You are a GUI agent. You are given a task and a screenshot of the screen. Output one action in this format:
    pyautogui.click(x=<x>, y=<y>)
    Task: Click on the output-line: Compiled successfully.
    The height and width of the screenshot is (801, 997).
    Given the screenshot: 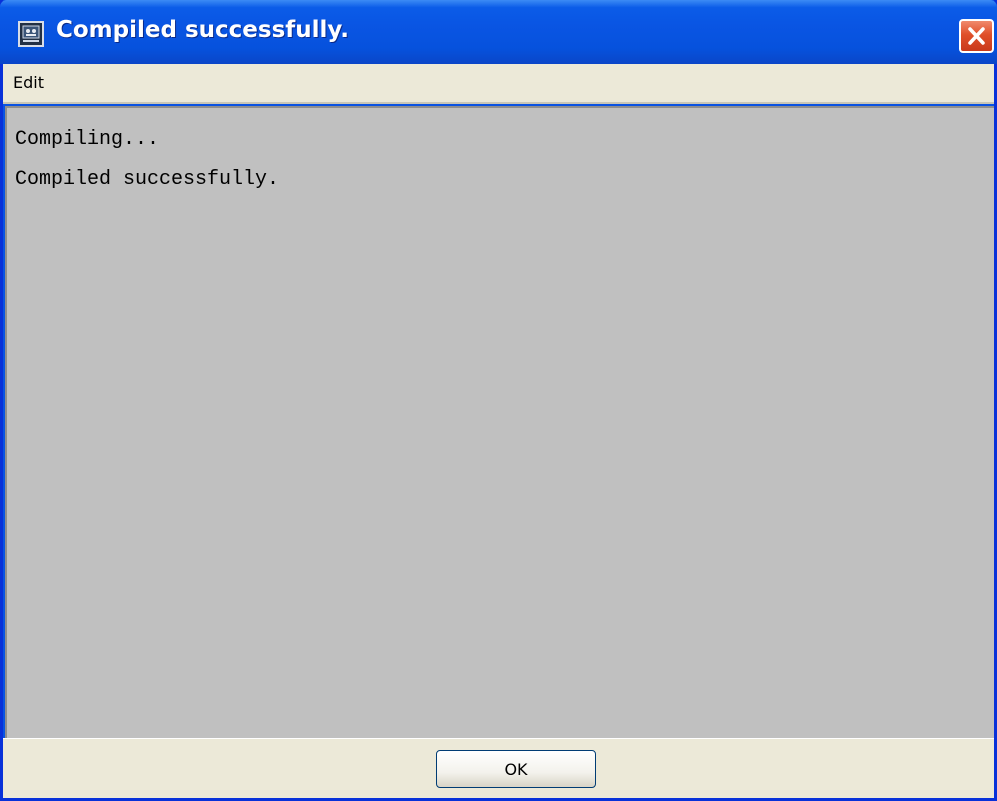 What is the action you would take?
    pyautogui.click(x=147, y=179)
    